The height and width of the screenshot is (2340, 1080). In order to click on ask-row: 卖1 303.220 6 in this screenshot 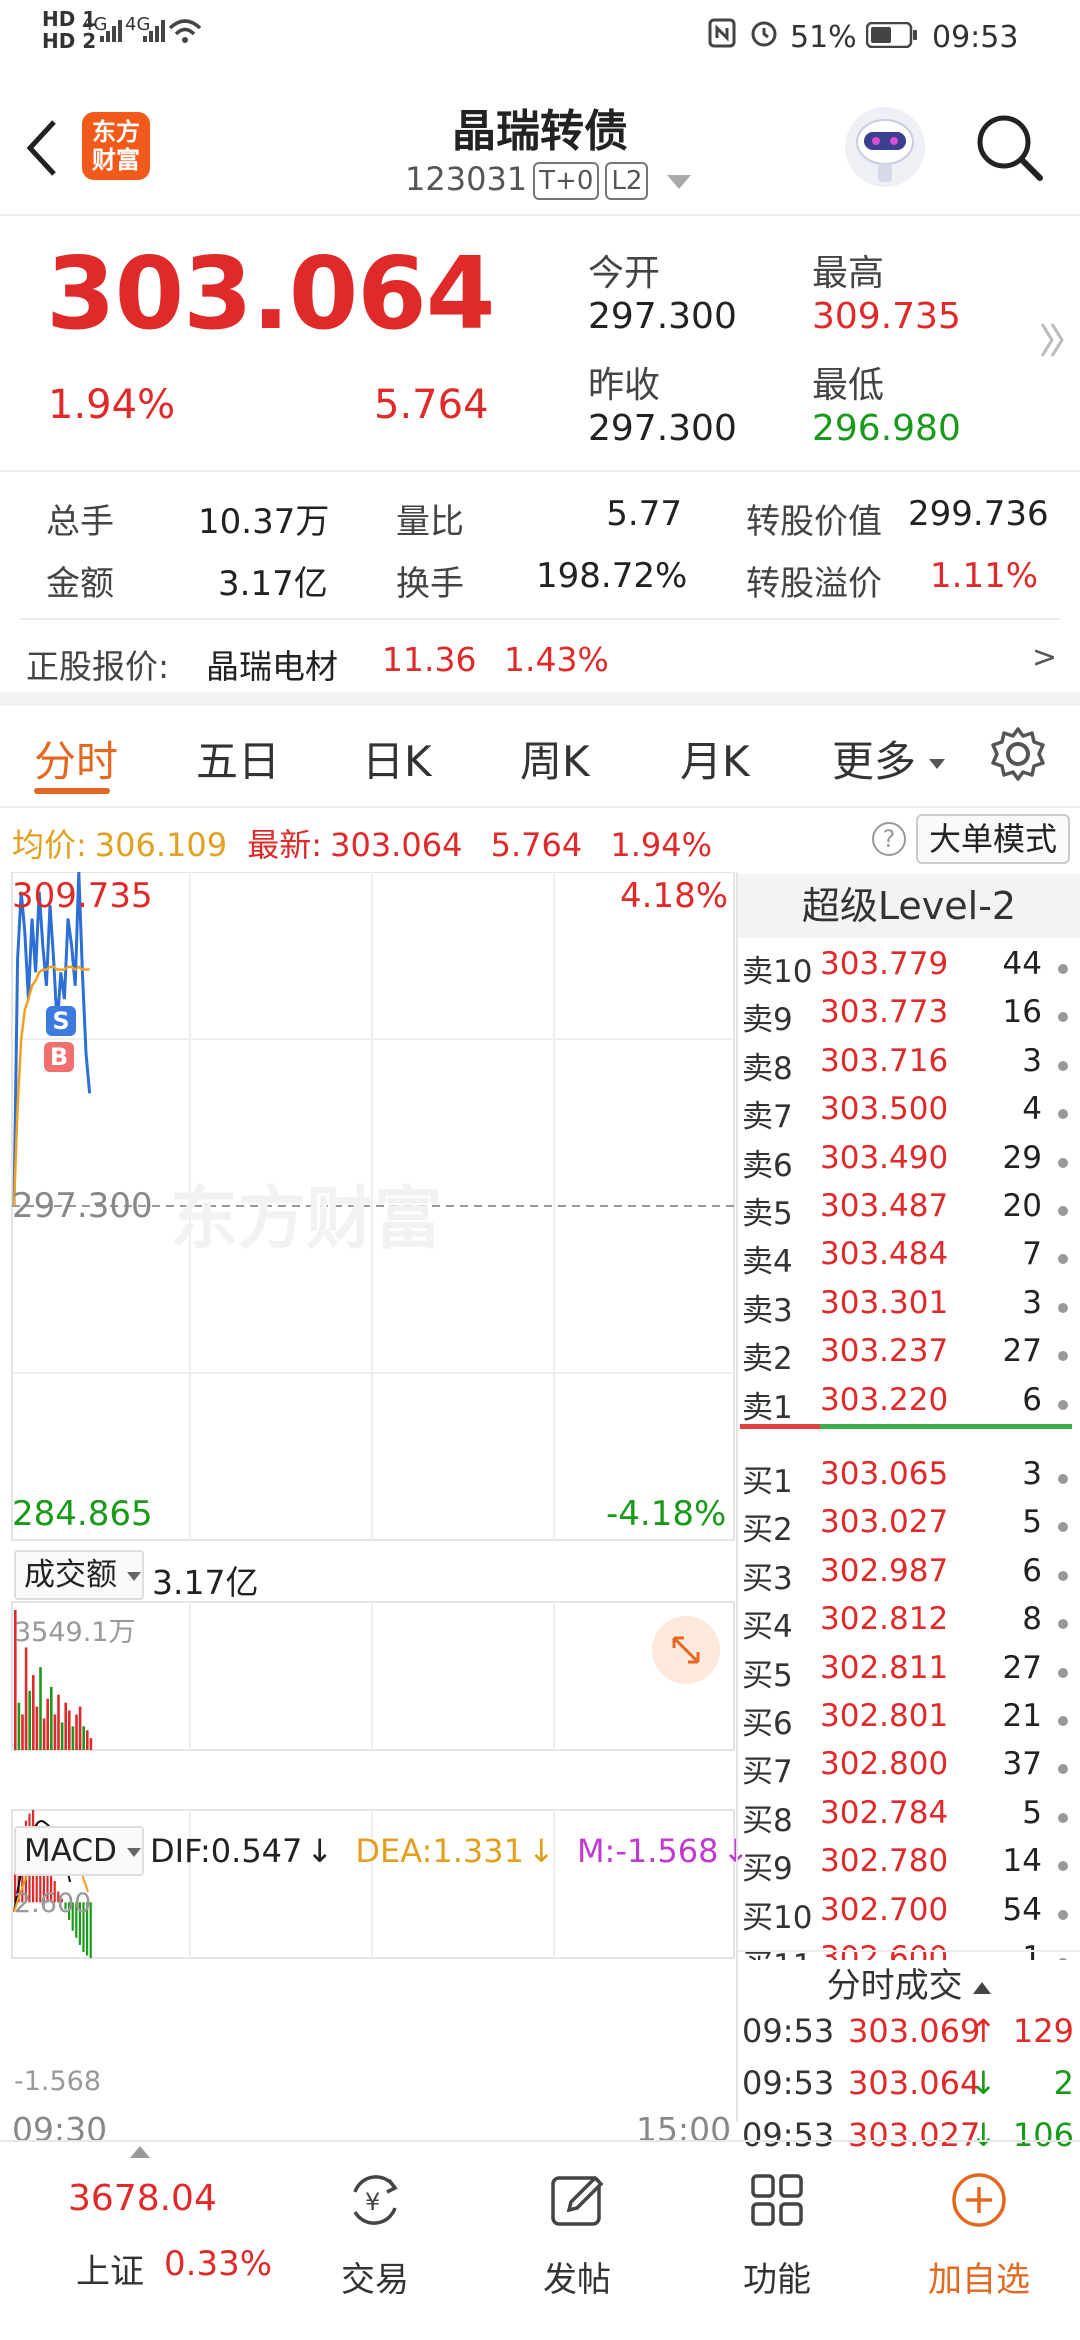, I will do `click(907, 1406)`.